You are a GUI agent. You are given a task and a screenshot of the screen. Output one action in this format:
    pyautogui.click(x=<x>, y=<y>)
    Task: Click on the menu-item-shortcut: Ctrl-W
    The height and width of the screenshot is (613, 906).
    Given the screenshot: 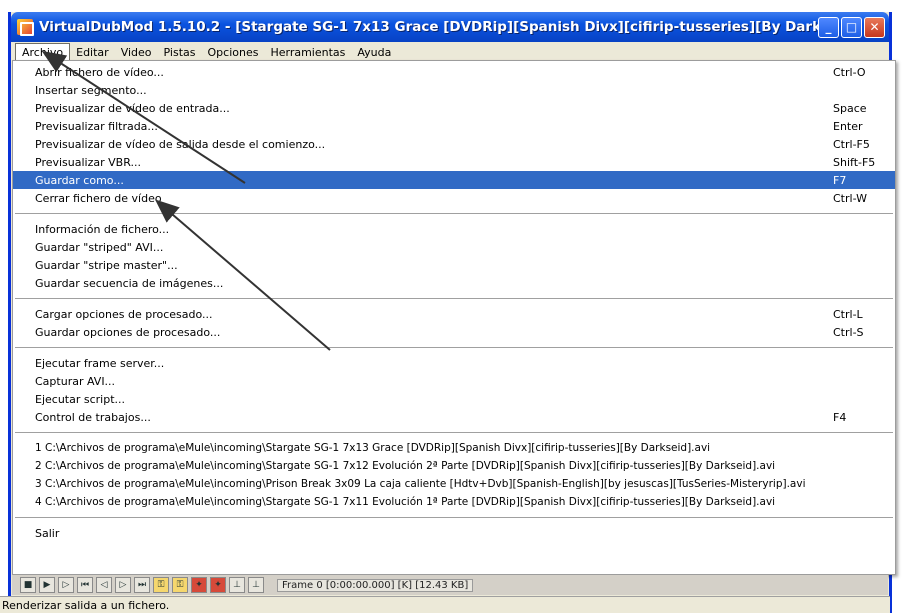 What is the action you would take?
    pyautogui.click(x=850, y=198)
    